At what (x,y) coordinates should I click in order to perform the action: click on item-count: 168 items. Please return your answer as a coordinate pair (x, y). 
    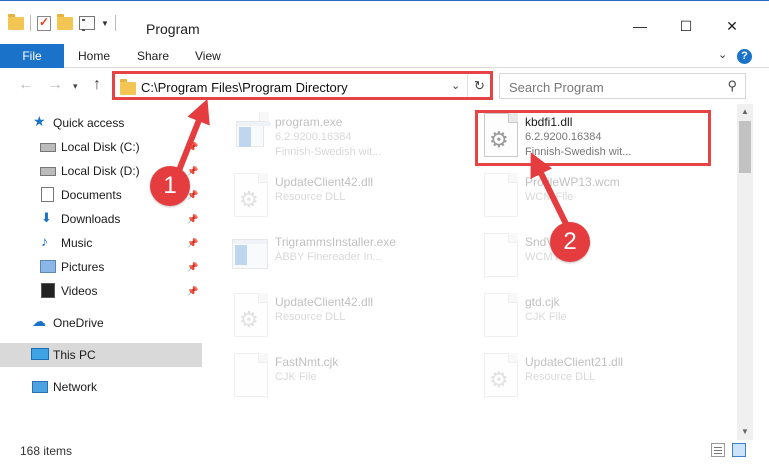
    Looking at the image, I should click on (46, 451).